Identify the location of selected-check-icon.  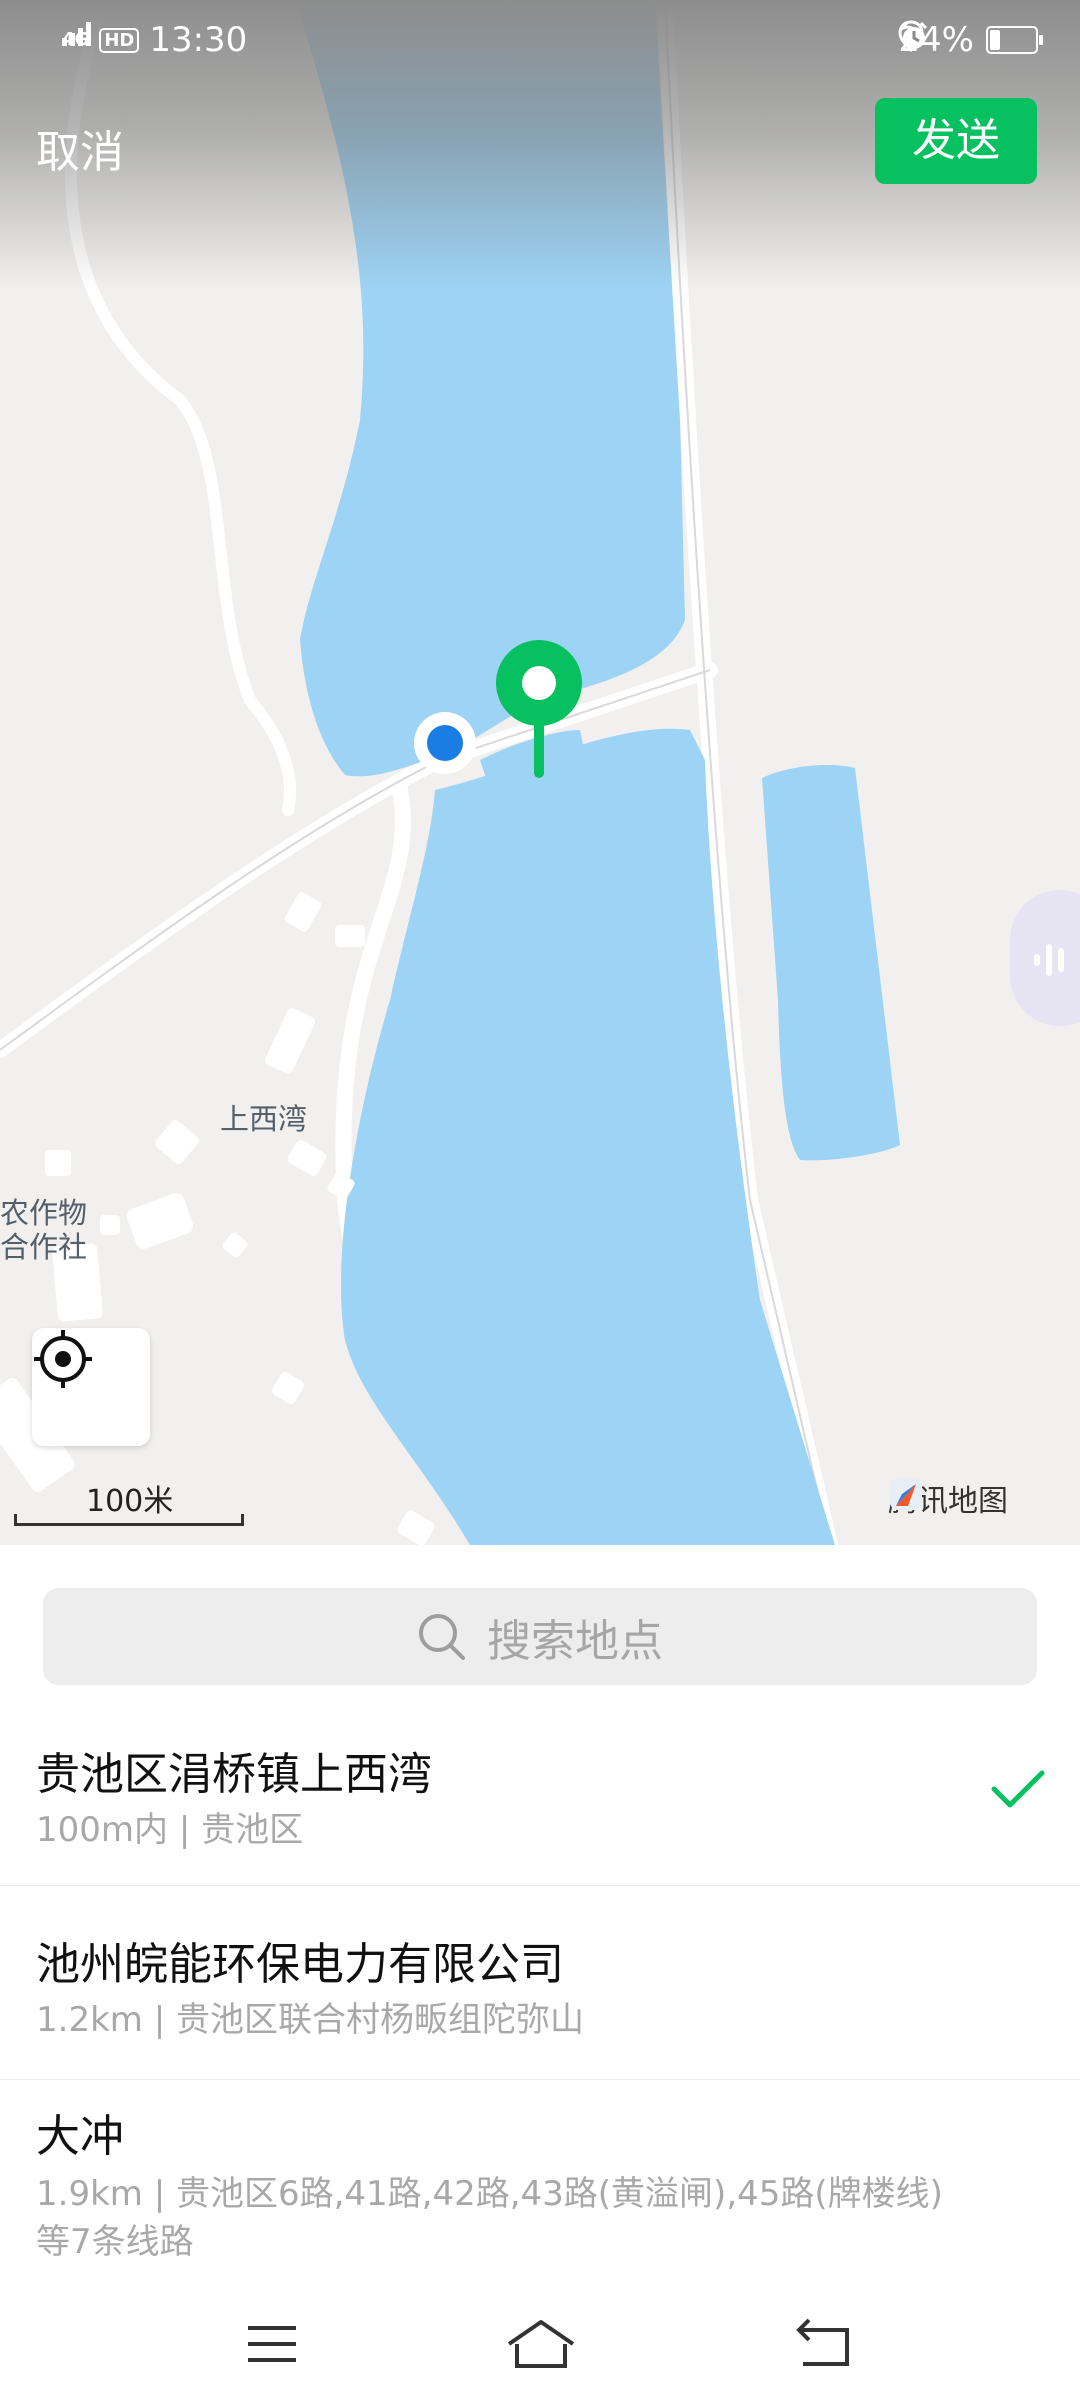
(1018, 1789).